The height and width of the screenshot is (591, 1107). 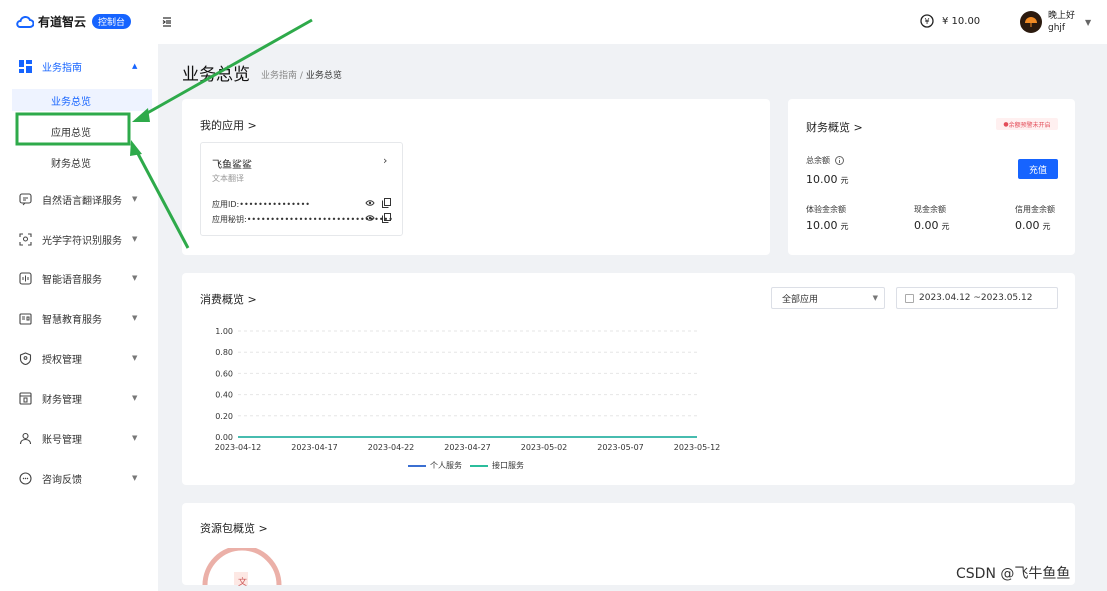 I want to click on highlight-box, so click(x=73, y=129).